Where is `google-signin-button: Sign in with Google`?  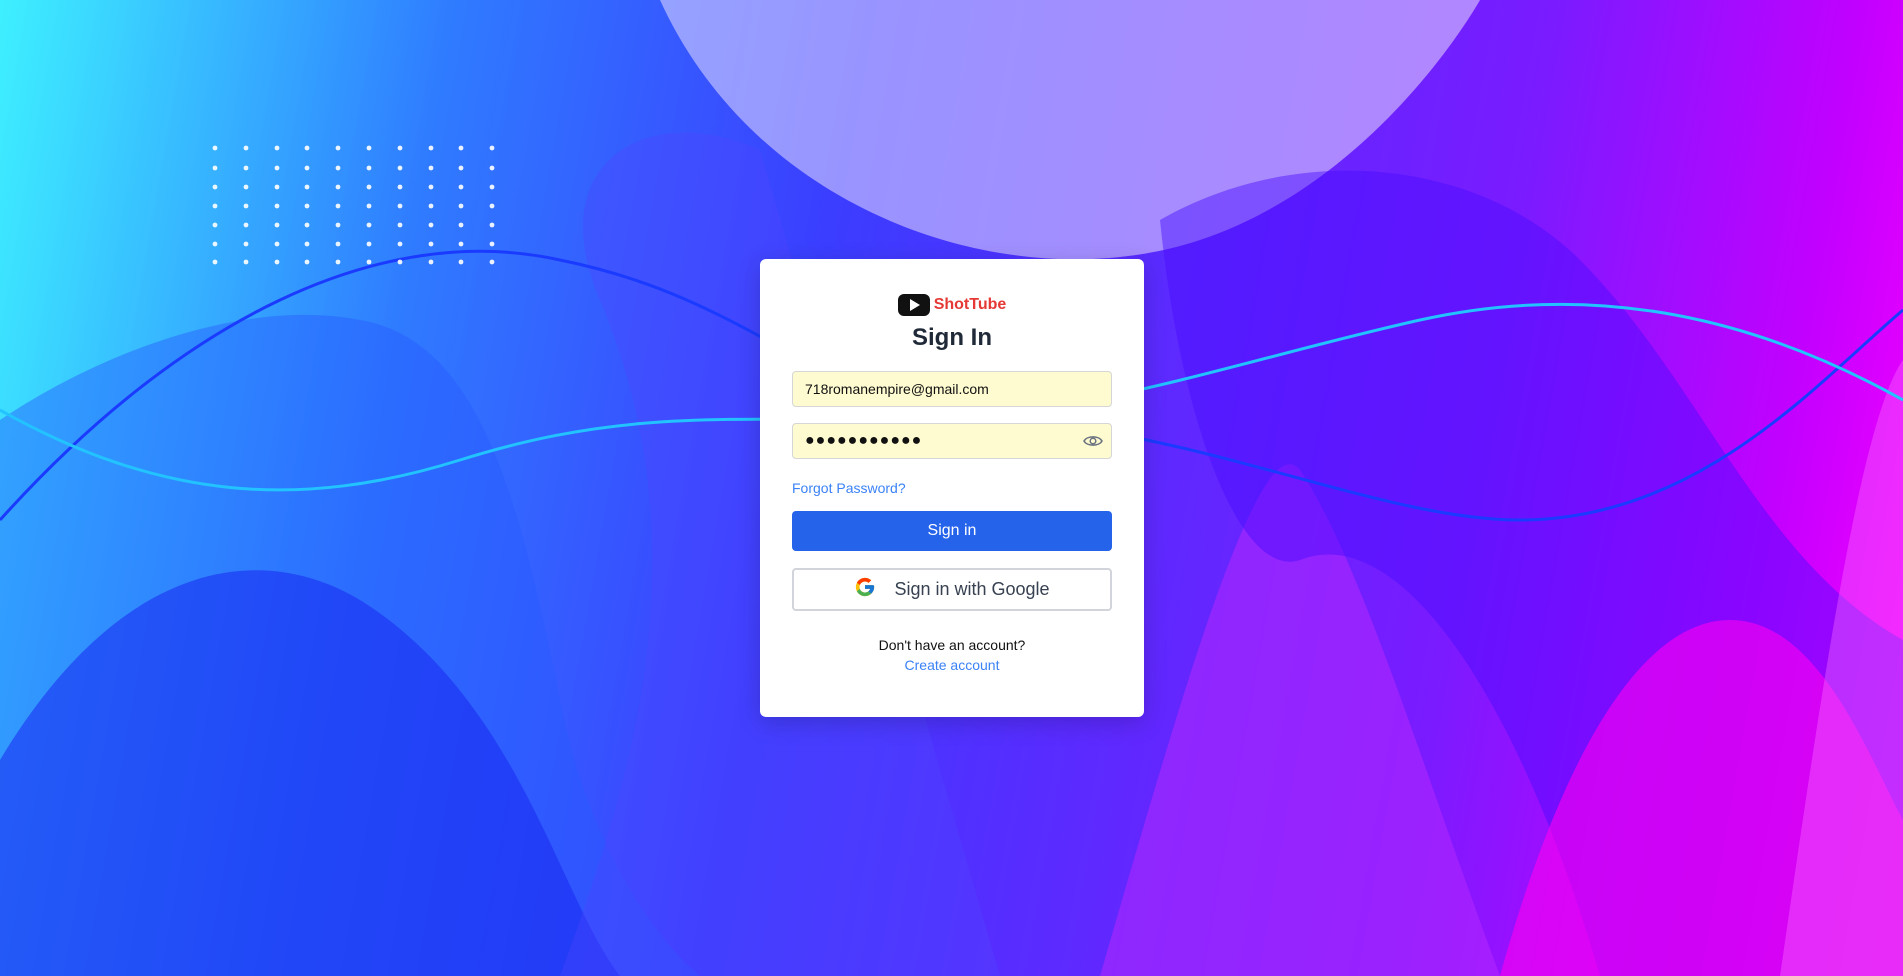
google-signin-button: Sign in with Google is located at coordinates (952, 589).